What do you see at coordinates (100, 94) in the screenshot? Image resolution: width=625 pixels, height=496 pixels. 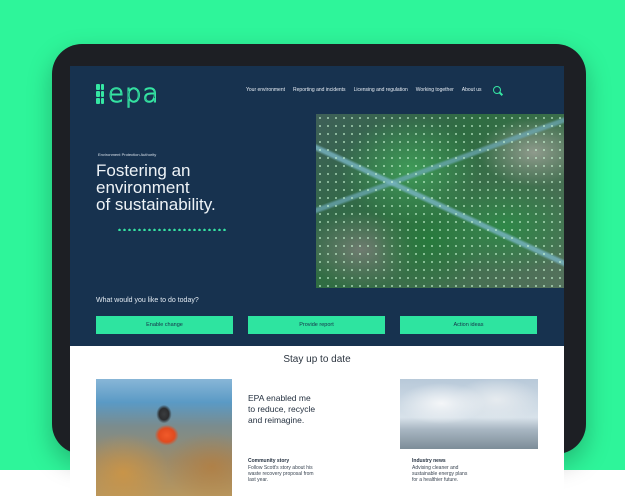 I see `logo-mark-icon` at bounding box center [100, 94].